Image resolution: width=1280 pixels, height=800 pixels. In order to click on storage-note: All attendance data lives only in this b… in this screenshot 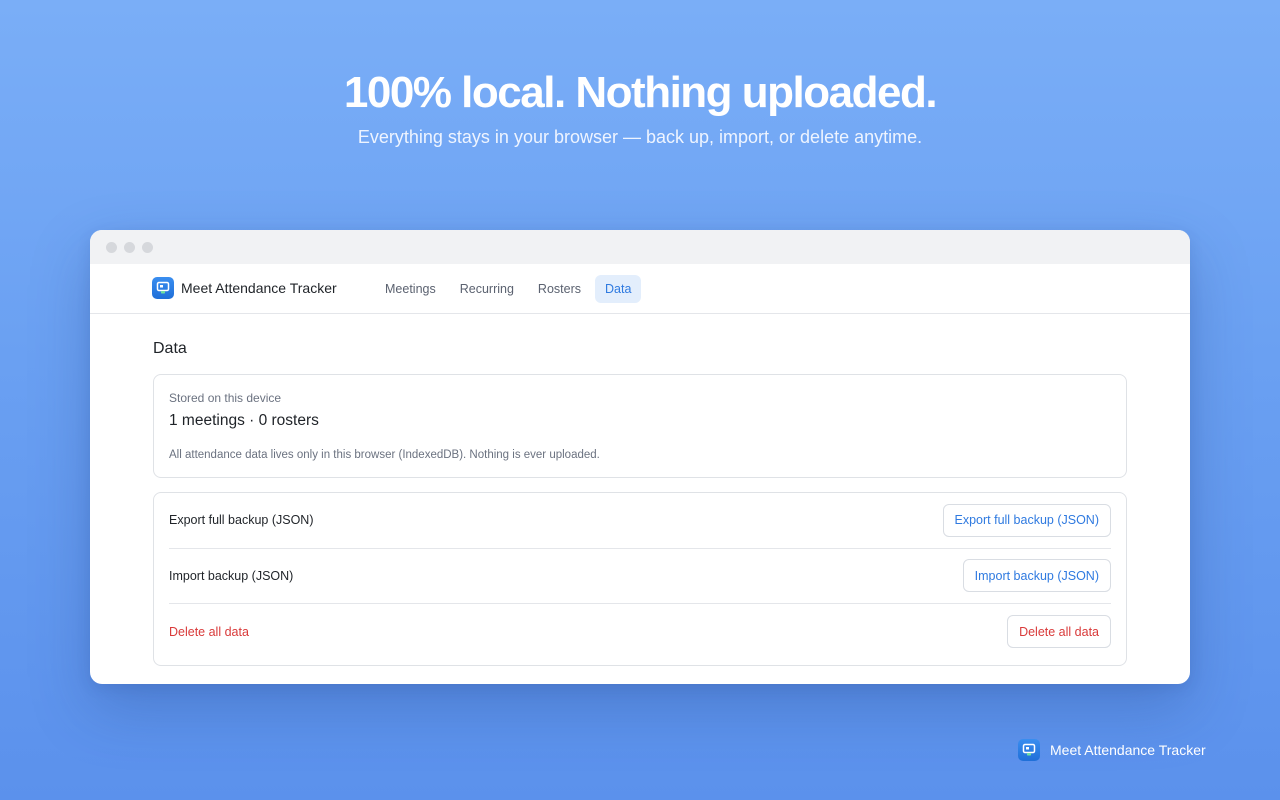, I will do `click(384, 455)`.